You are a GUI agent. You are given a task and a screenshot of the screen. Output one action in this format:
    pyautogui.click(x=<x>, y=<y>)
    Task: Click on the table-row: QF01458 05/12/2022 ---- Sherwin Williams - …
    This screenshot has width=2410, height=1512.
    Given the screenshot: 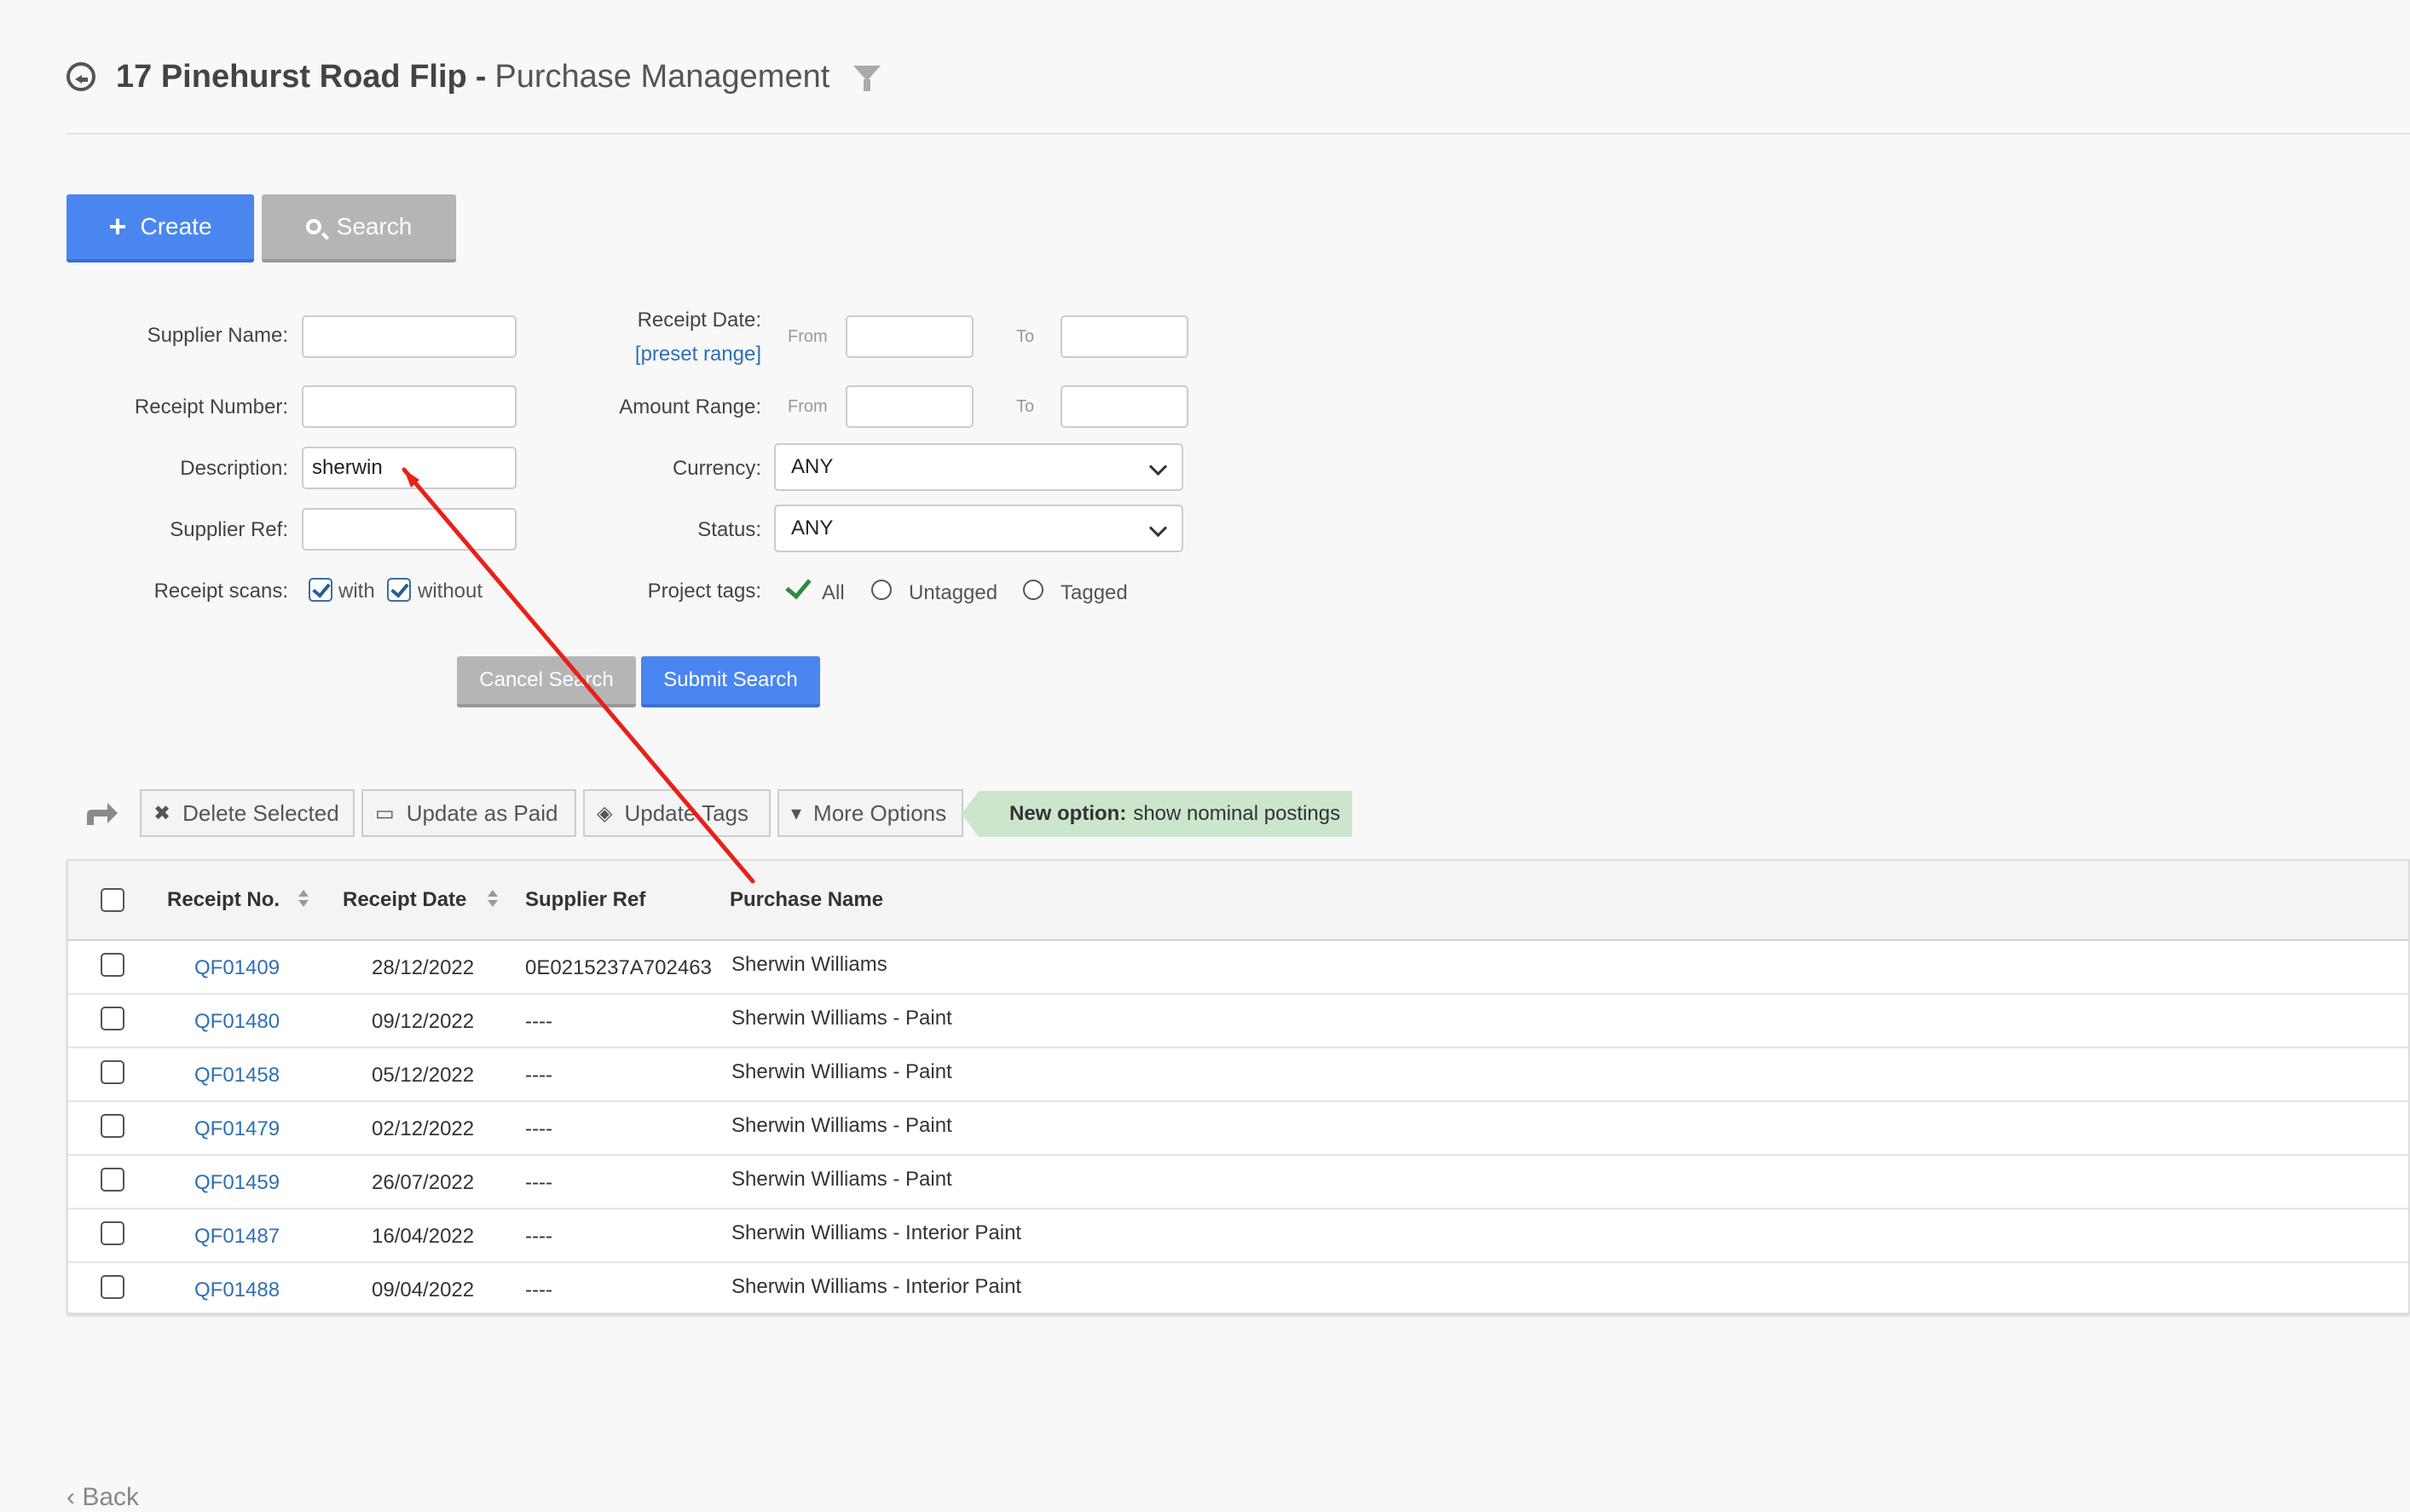 What is the action you would take?
    pyautogui.click(x=1238, y=1074)
    